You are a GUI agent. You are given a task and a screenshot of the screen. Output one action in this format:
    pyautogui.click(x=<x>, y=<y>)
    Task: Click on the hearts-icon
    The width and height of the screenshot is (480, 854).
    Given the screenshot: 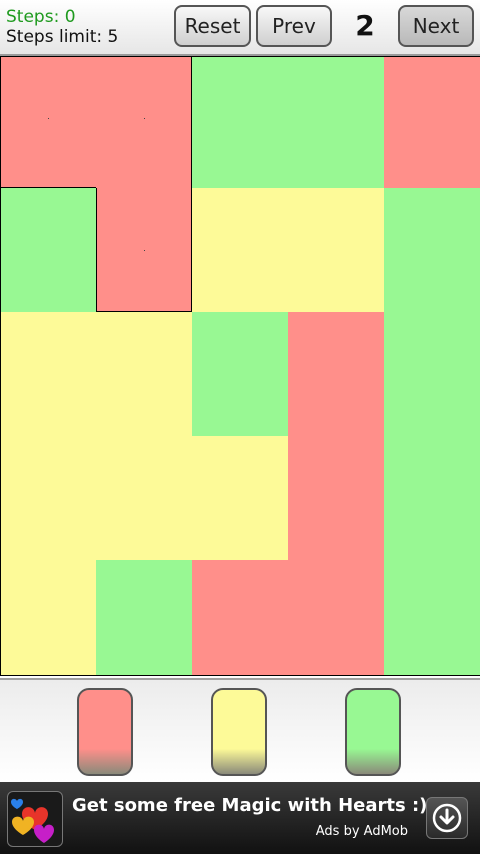 What is the action you would take?
    pyautogui.click(x=35, y=819)
    